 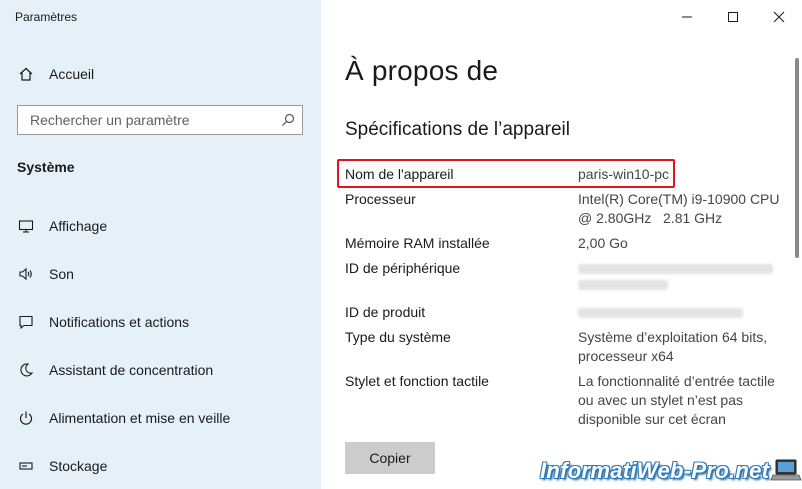 What do you see at coordinates (673, 337) in the screenshot?
I see `spec-value-line: Système d’exploitation 64 bits,` at bounding box center [673, 337].